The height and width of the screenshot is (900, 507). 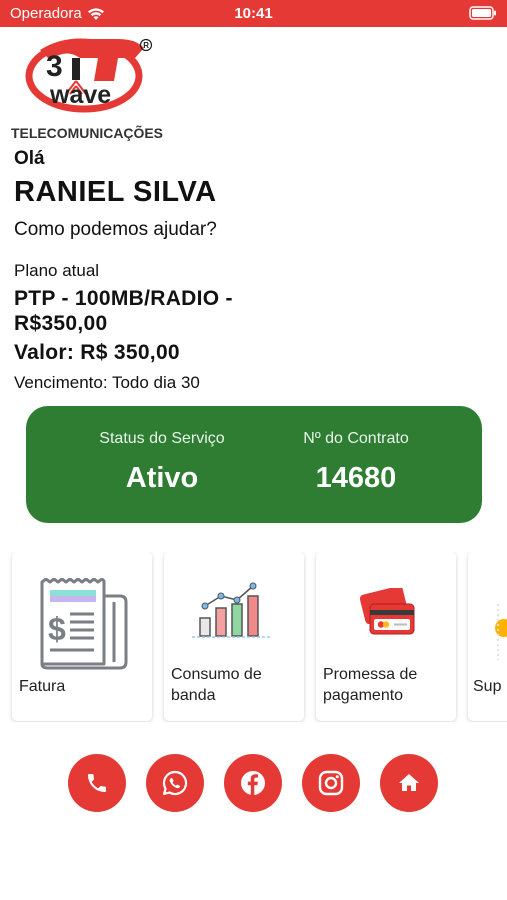 What do you see at coordinates (84, 624) in the screenshot?
I see `invoice-icon: $` at bounding box center [84, 624].